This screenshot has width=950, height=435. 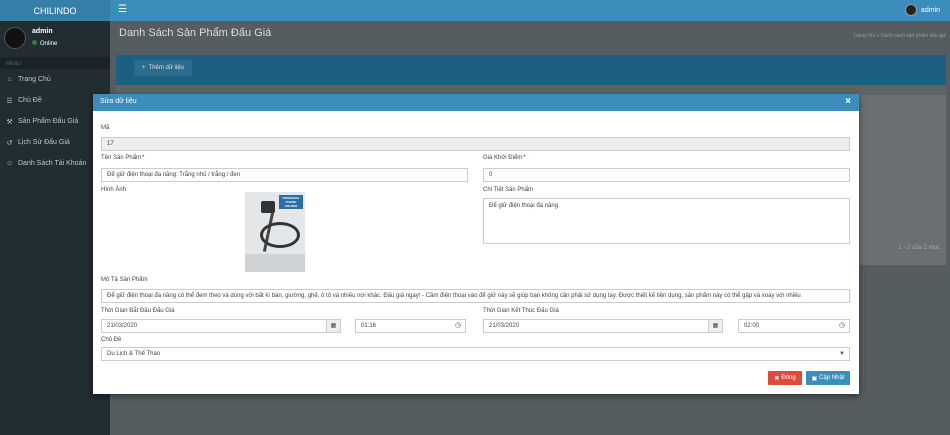 What do you see at coordinates (114, 190) in the screenshot?
I see `image-label: Hình Ảnh` at bounding box center [114, 190].